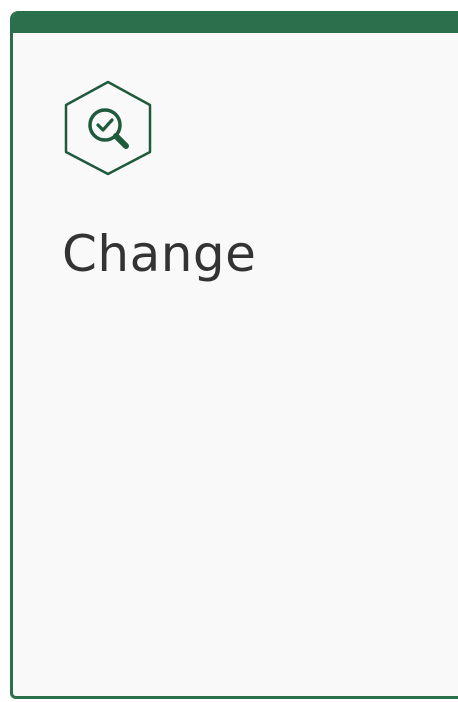  What do you see at coordinates (108, 128) in the screenshot?
I see `hexagon-magnifier-check-icon` at bounding box center [108, 128].